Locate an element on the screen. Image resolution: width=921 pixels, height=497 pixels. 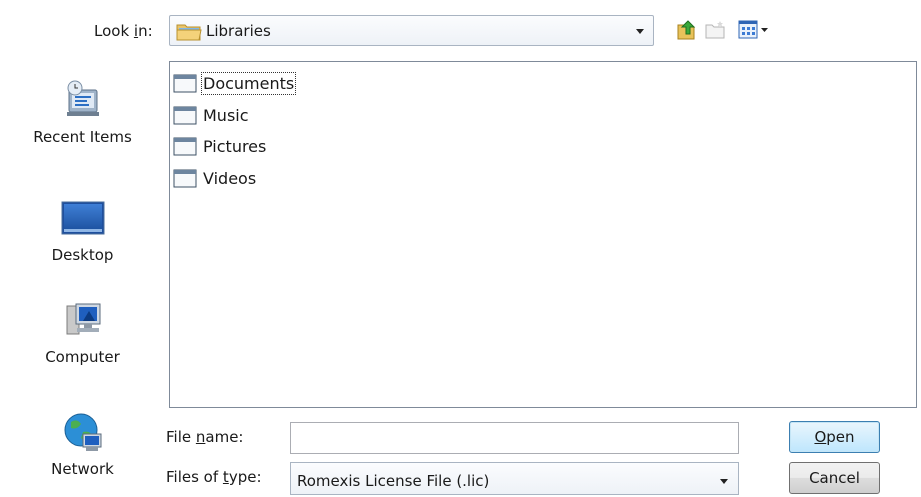
up-one-level-icon is located at coordinates (686, 30).